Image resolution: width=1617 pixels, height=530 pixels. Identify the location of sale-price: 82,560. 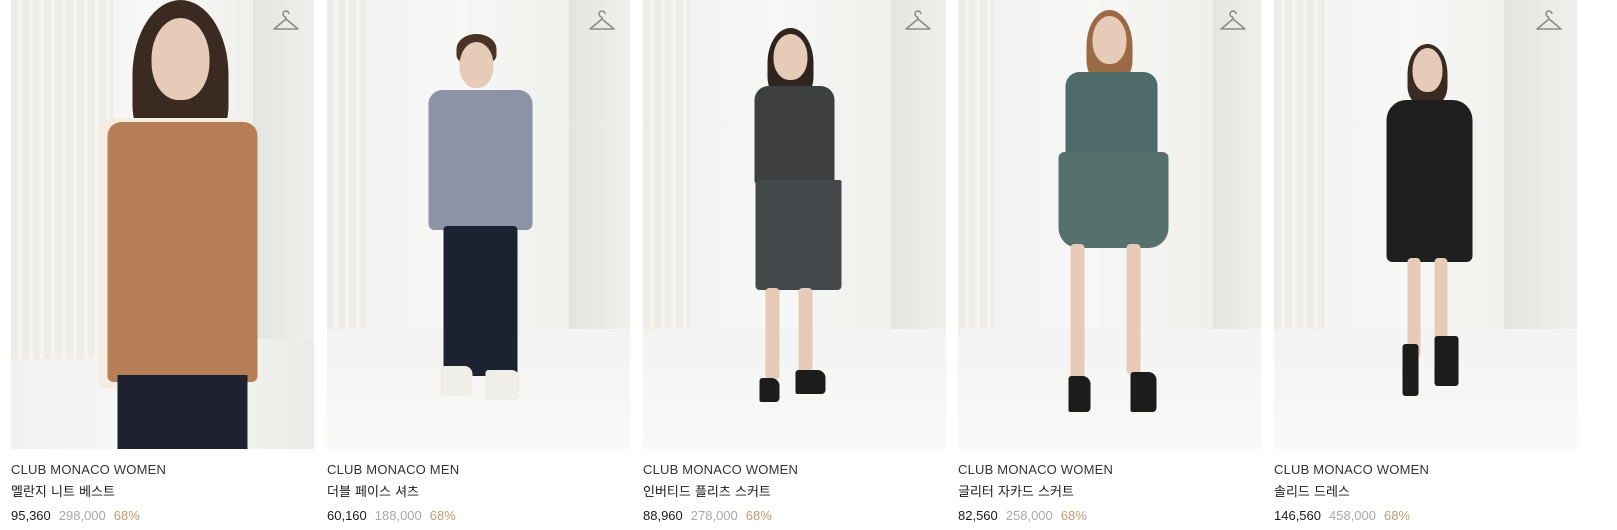
(978, 515).